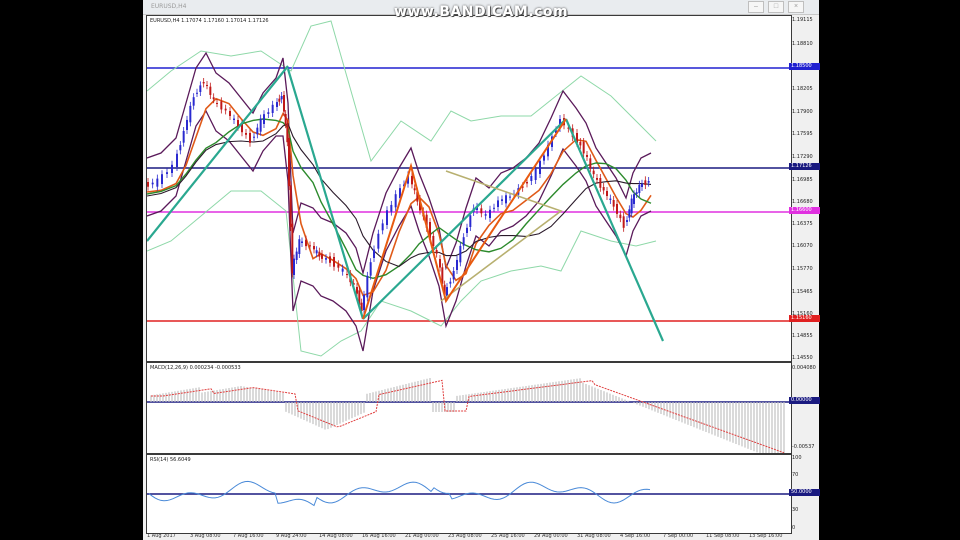 This screenshot has height=540, width=960. Describe the element at coordinates (804, 368) in the screenshot. I see `macd-axis-label: 0.004080` at that location.